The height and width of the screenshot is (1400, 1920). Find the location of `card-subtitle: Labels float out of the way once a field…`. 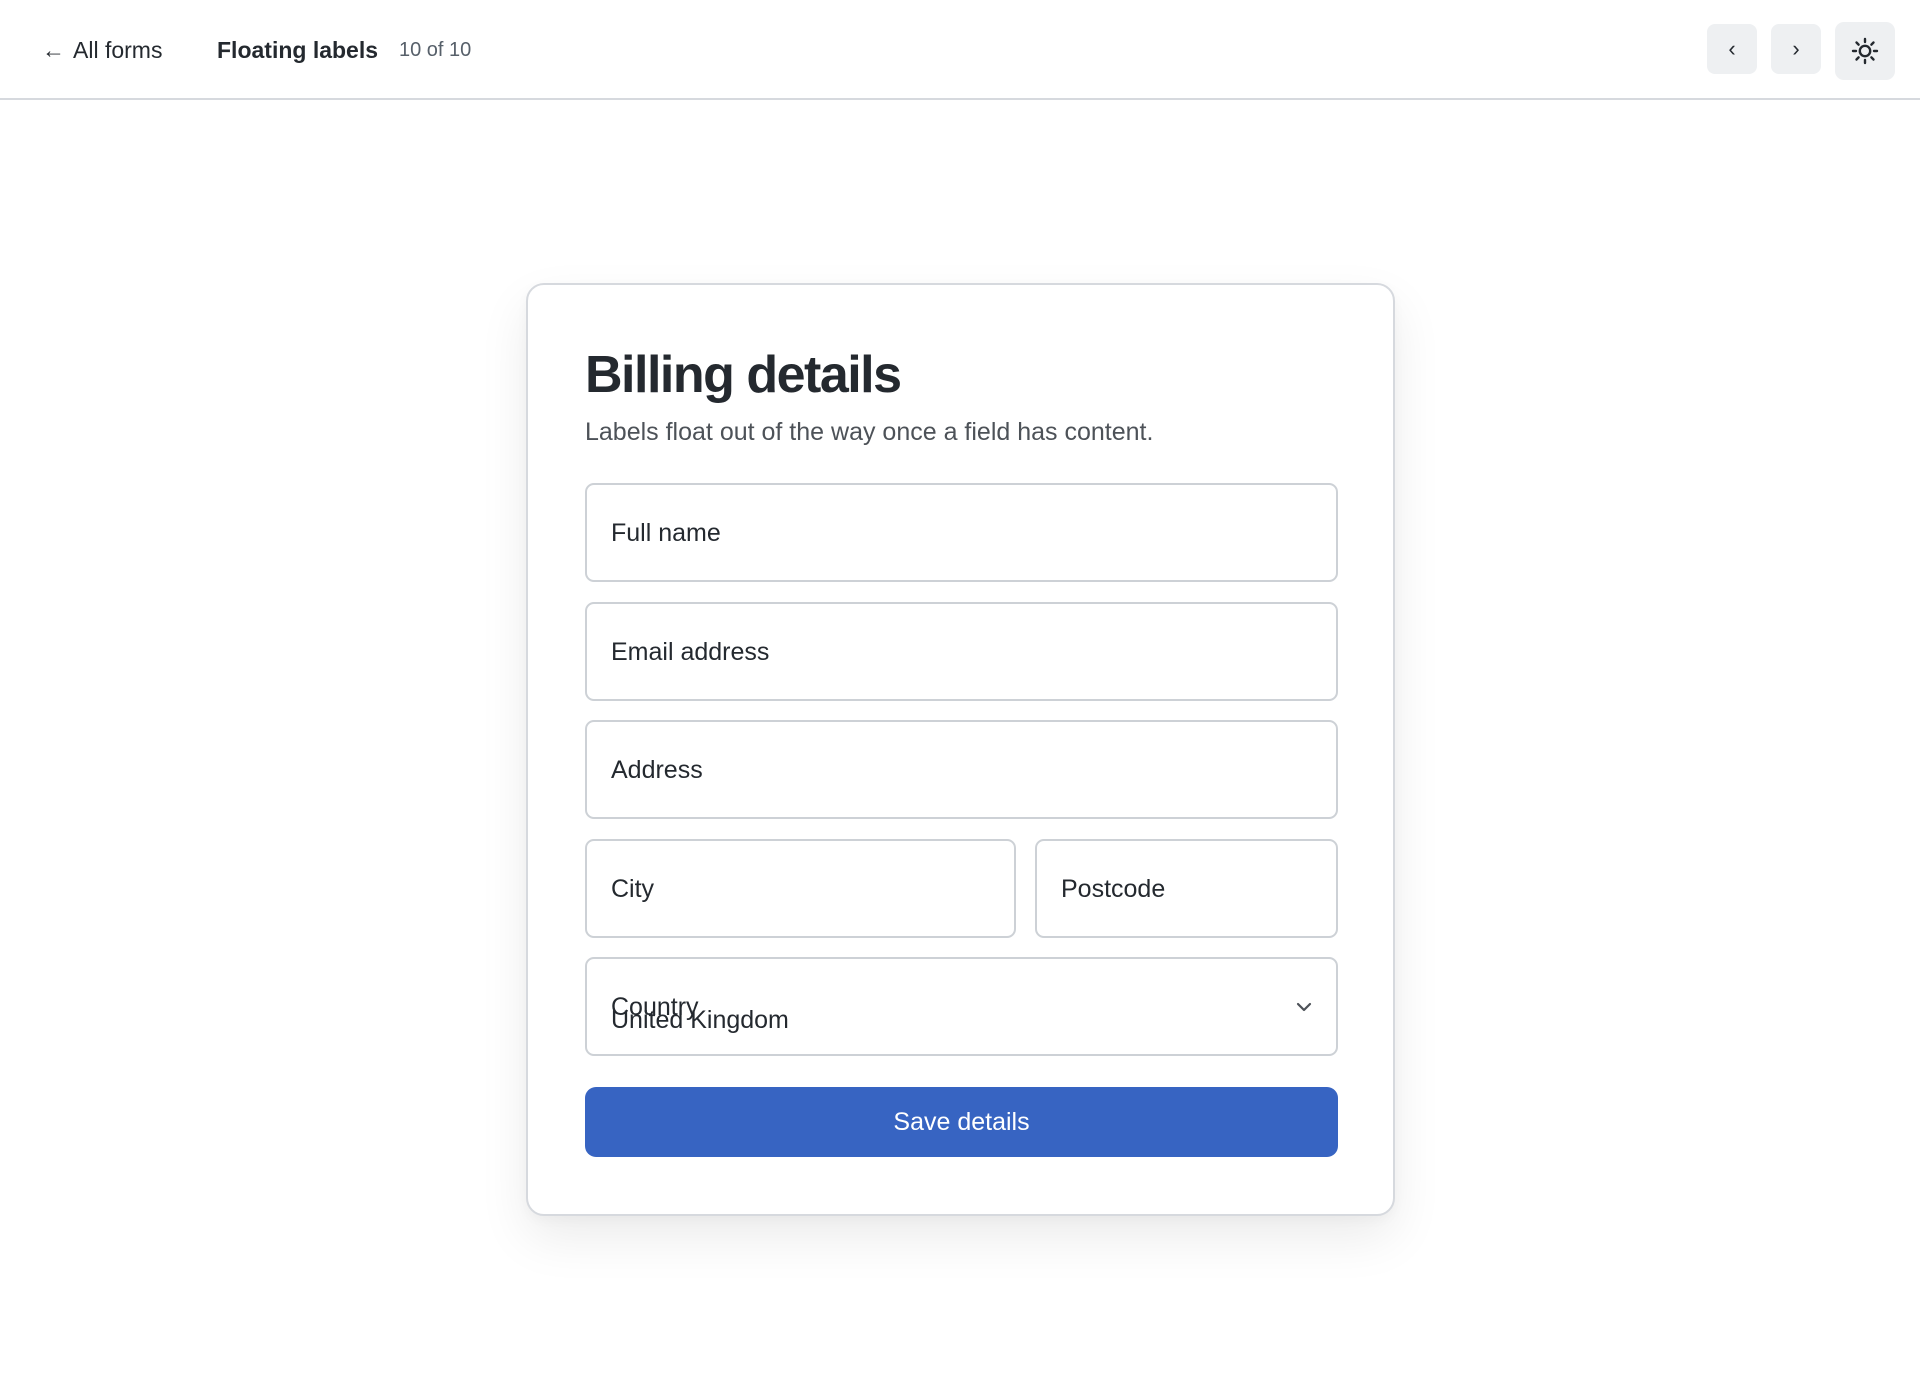

card-subtitle: Labels float out of the way once a field… is located at coordinates (869, 432).